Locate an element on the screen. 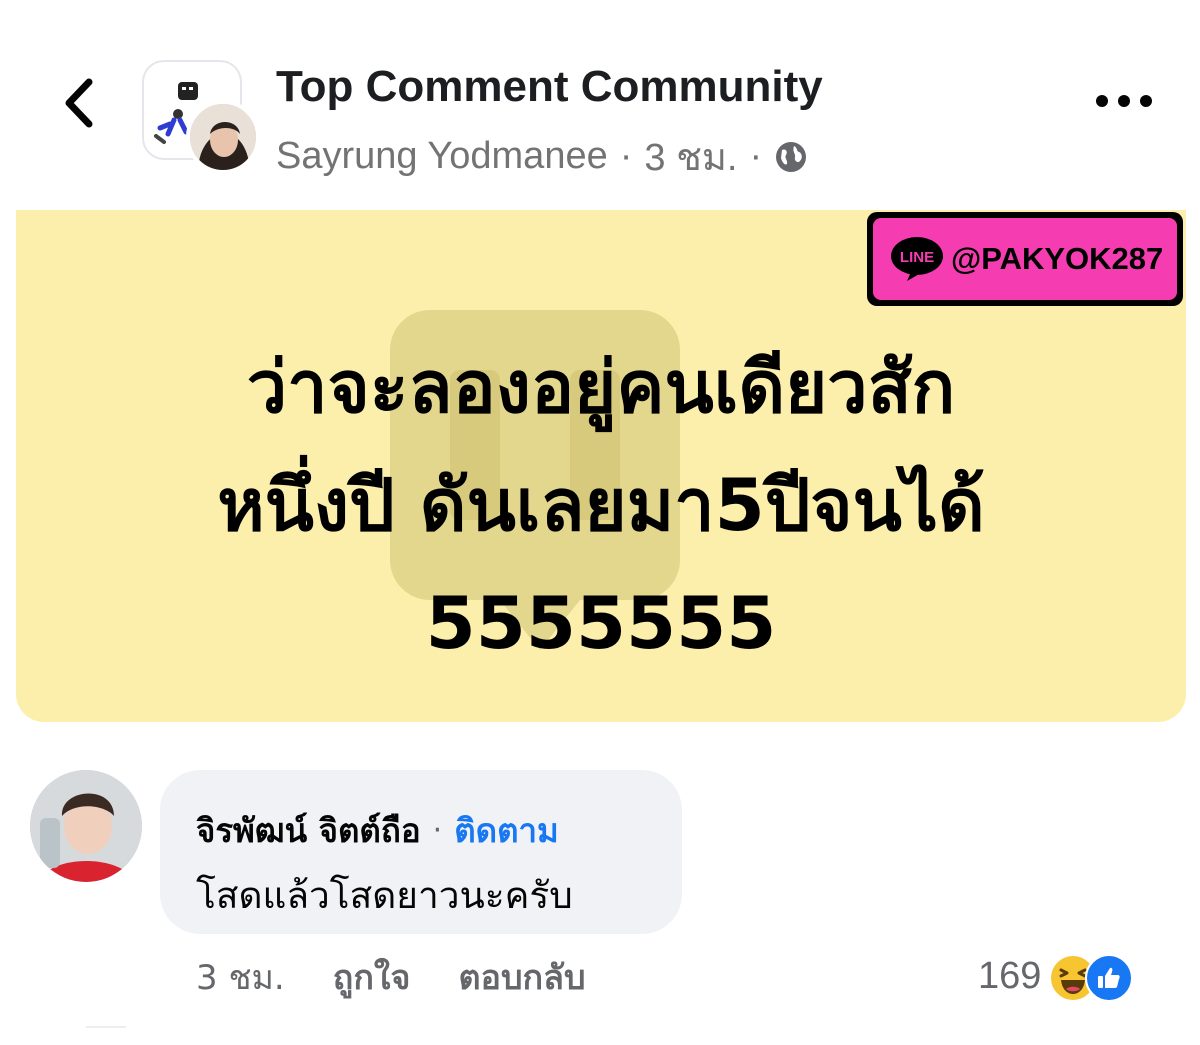  comment-author-row: จิรพัฒน์ จิตต์ถือ · ติดตาม is located at coordinates (377, 830).